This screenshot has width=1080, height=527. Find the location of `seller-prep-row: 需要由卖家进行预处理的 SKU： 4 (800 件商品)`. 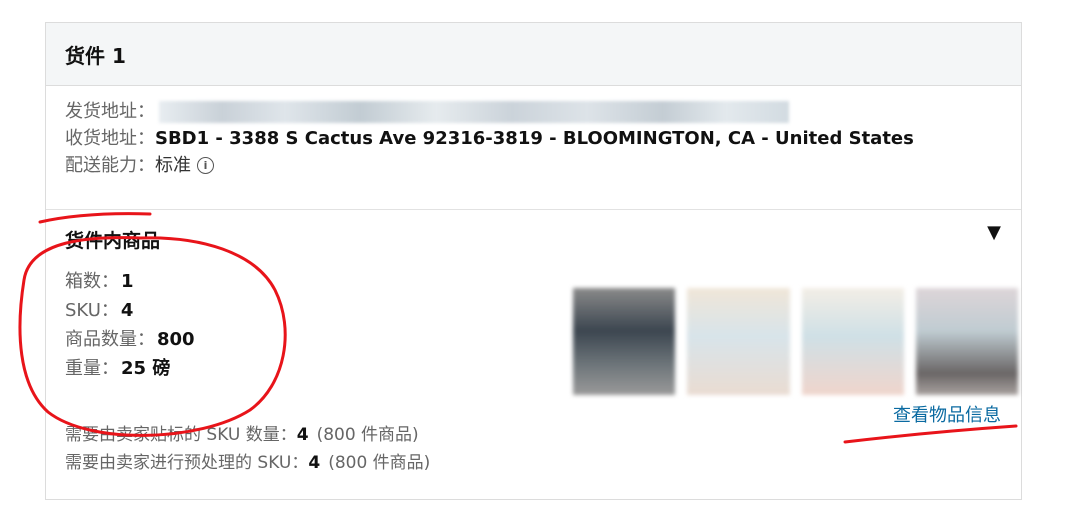

seller-prep-row: 需要由卖家进行预处理的 SKU： 4 (800 件商品) is located at coordinates (247, 463).